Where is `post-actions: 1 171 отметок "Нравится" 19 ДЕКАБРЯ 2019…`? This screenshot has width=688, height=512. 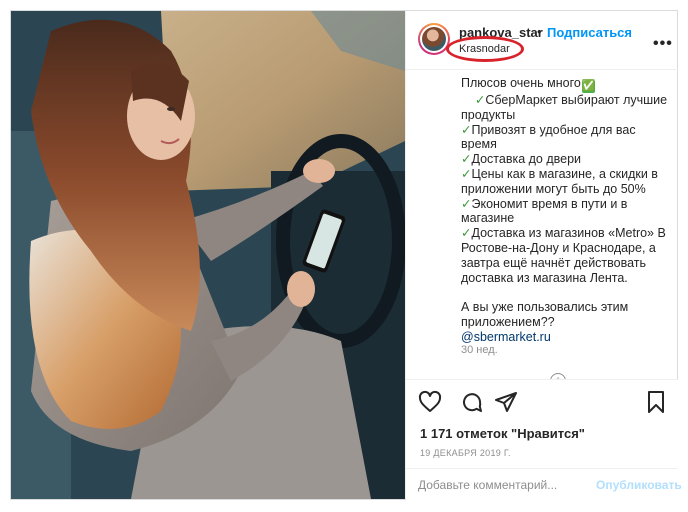 post-actions: 1 171 отметок "Нравится" 19 ДЕКАБРЯ 2019… is located at coordinates (544, 440).